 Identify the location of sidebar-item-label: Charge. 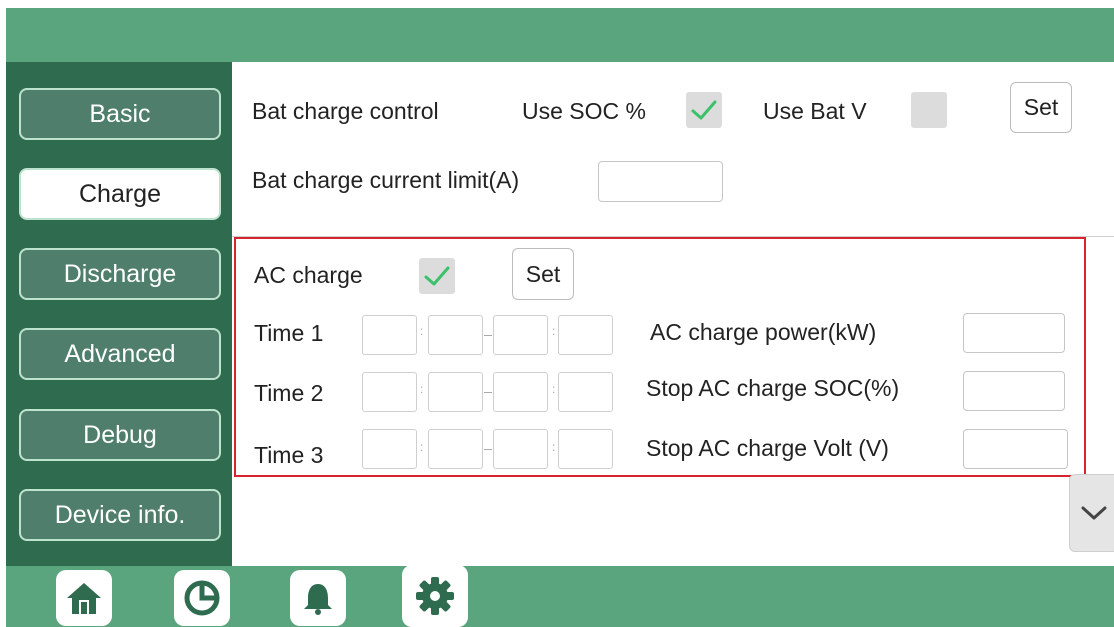
(120, 193).